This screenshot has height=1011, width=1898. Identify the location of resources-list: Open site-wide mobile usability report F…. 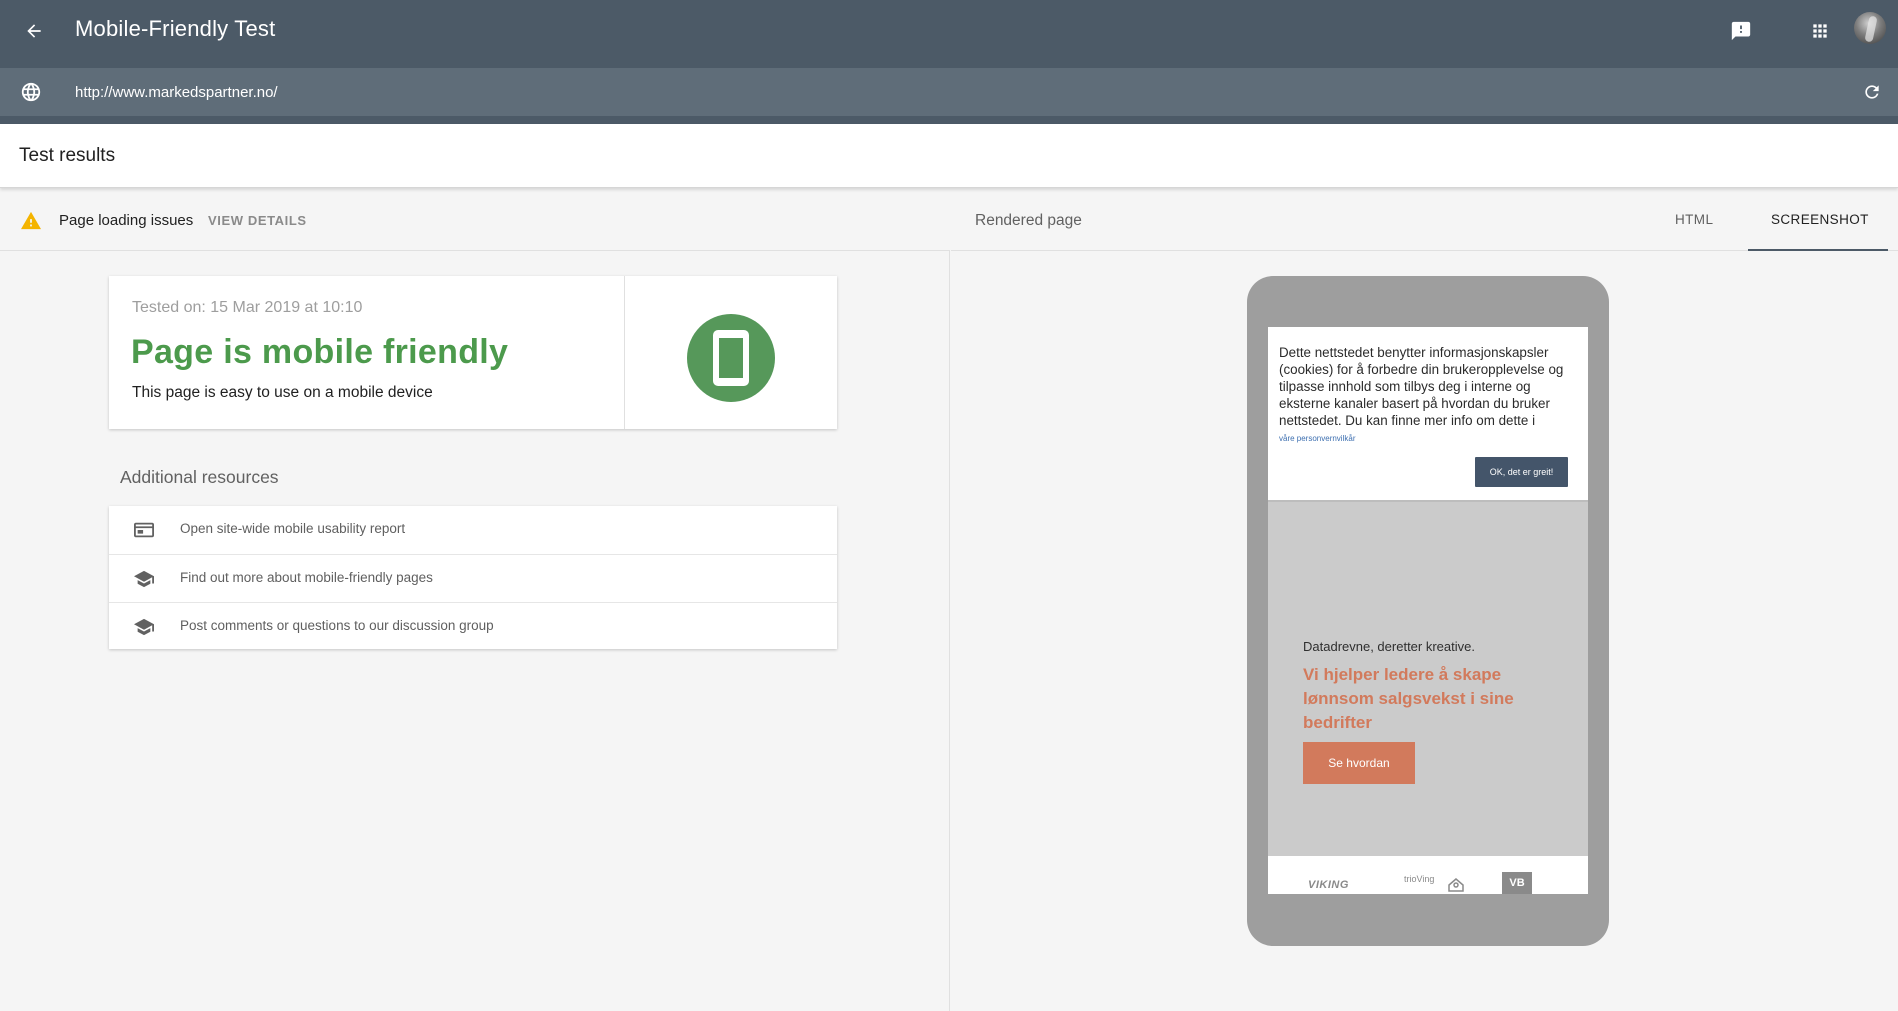
(473, 577).